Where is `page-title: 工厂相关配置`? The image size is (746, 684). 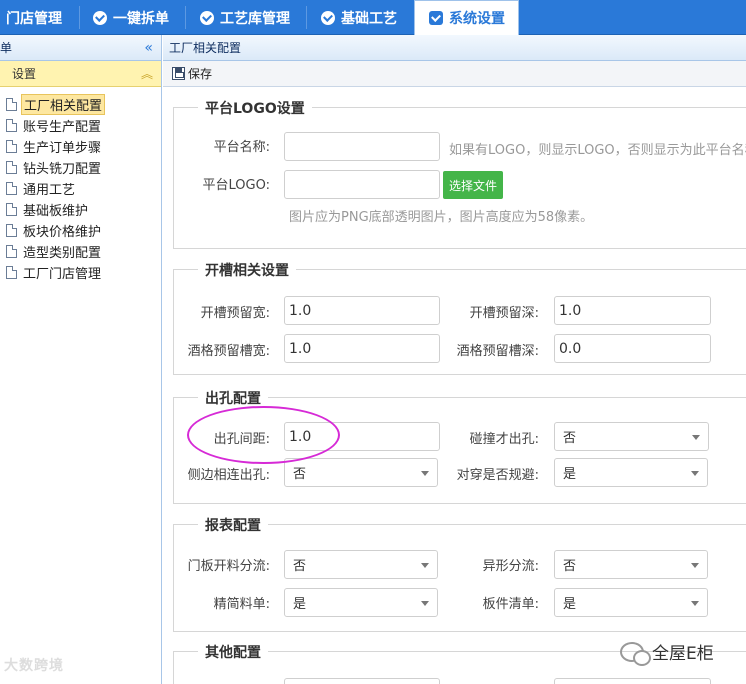 page-title: 工厂相关配置 is located at coordinates (205, 48).